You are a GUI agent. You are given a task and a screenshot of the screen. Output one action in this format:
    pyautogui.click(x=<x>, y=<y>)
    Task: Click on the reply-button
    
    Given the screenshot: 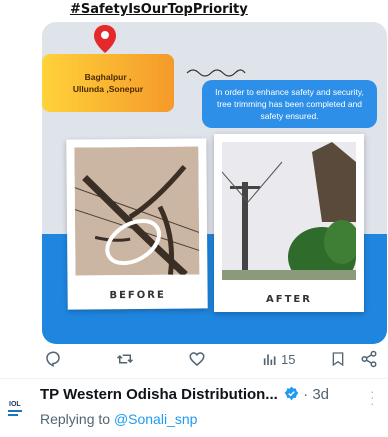 What is the action you would take?
    pyautogui.click(x=53, y=359)
    